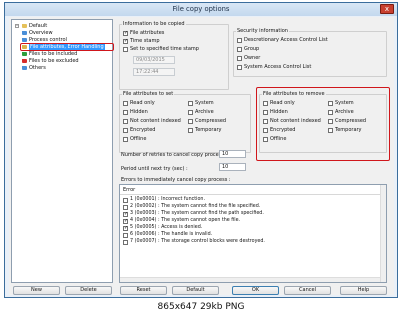  Describe the element at coordinates (252, 49) in the screenshot. I see `security-checkbox-label: Group` at that location.